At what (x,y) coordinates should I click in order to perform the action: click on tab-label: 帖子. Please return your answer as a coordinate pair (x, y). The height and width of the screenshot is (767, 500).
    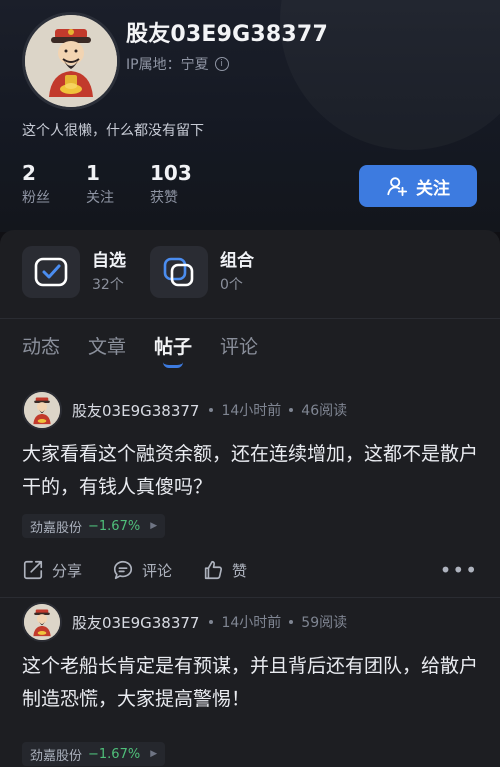
    Looking at the image, I should click on (173, 347).